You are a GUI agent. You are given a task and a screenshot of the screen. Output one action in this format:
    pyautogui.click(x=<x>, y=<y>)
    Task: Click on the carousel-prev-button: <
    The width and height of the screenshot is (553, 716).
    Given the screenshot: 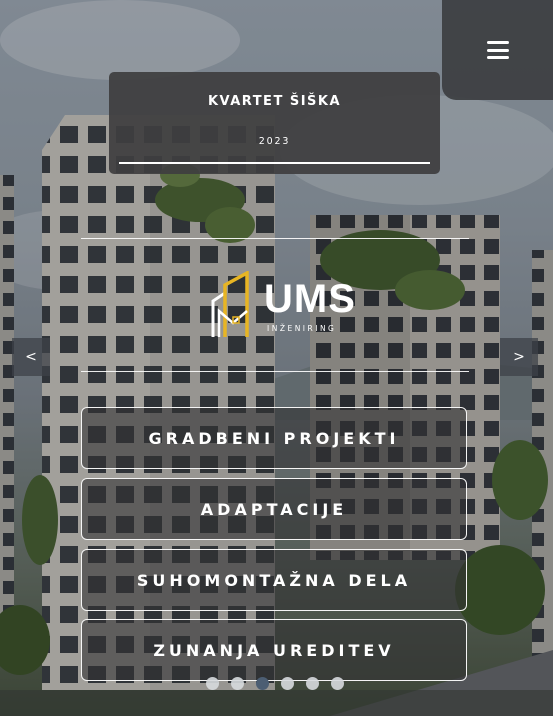 What is the action you would take?
    pyautogui.click(x=31, y=357)
    